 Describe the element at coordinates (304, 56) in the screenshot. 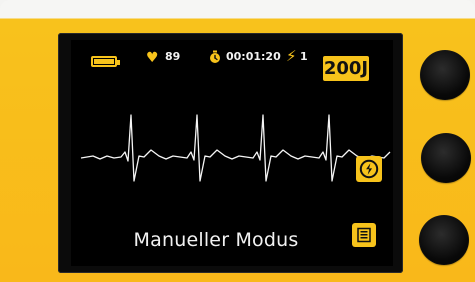

I see `shock-count: 1` at that location.